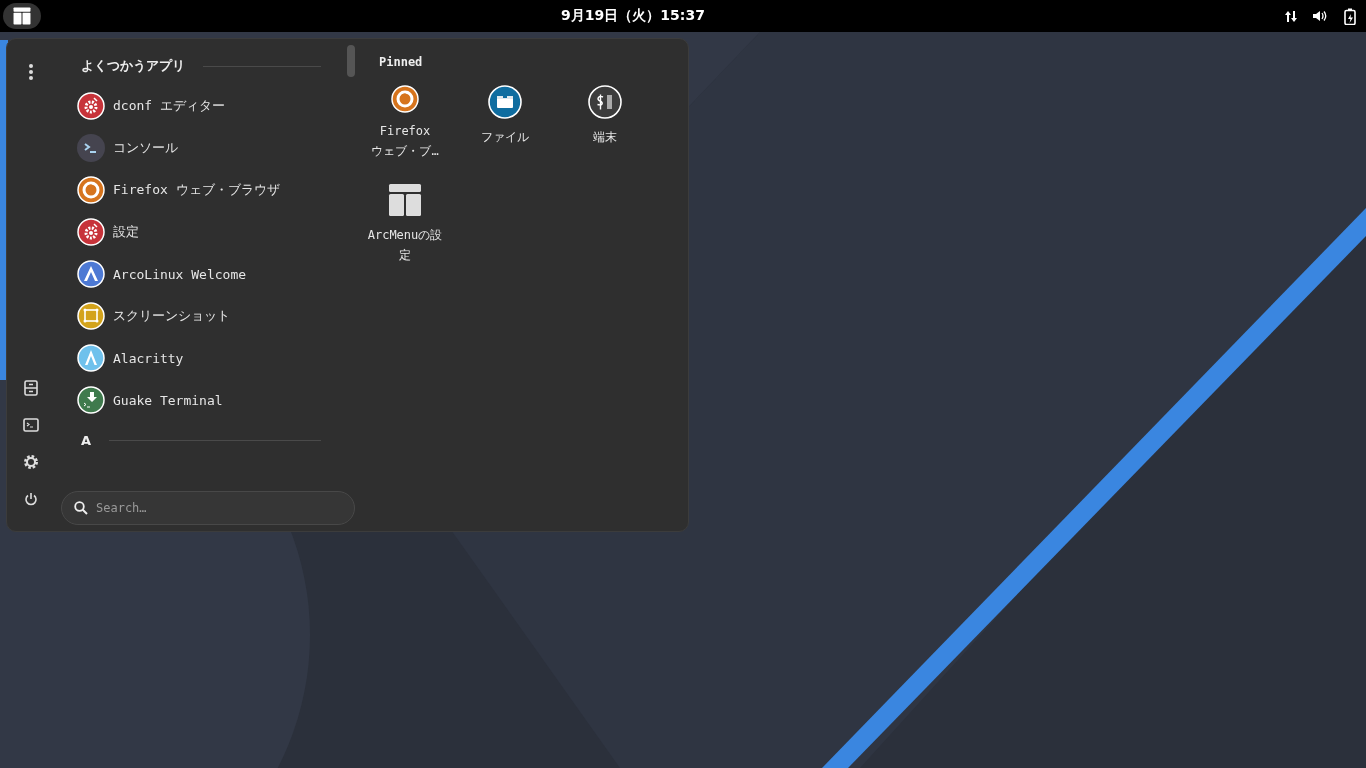 Image resolution: width=1366 pixels, height=768 pixels. I want to click on section-heading: よくつかうアプリ, so click(133, 66).